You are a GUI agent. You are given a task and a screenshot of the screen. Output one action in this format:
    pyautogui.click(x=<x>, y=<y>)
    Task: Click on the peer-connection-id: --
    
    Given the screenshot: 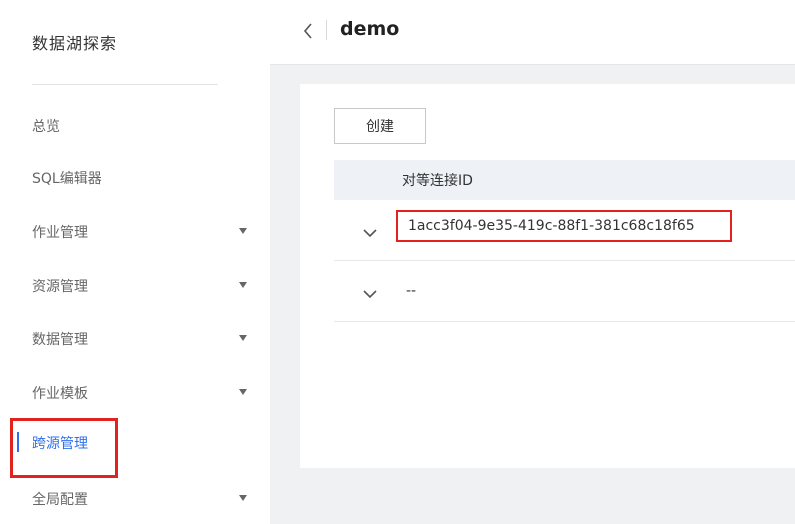 What is the action you would take?
    pyautogui.click(x=411, y=291)
    